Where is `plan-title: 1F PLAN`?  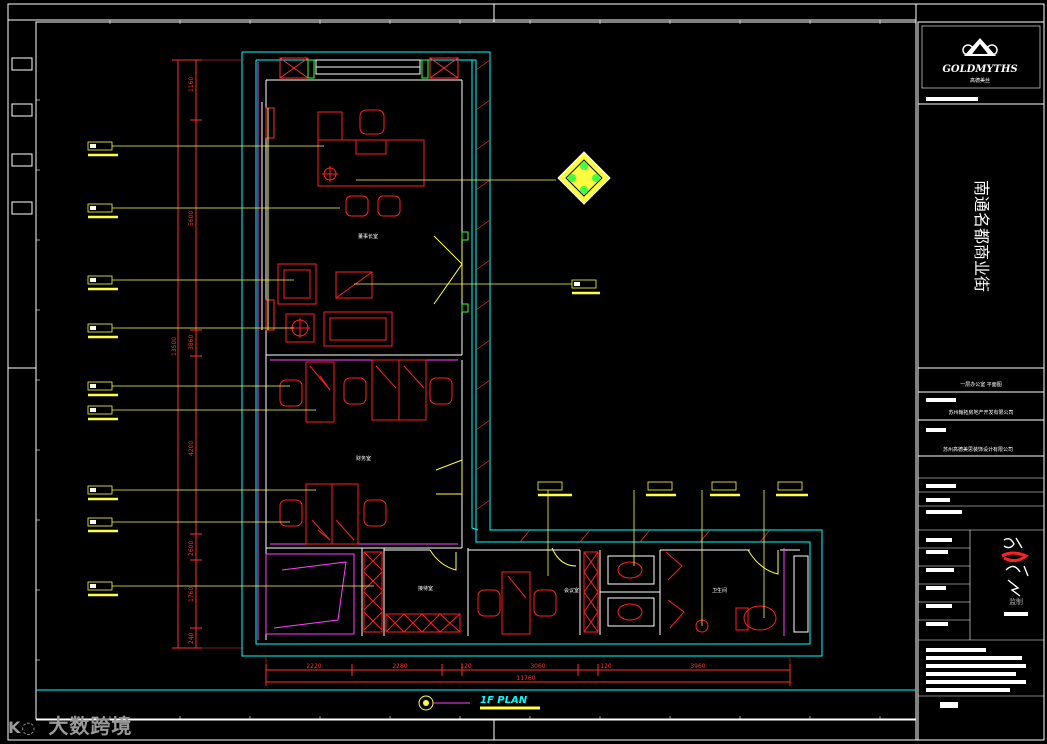
plan-title: 1F PLAN is located at coordinates (504, 700).